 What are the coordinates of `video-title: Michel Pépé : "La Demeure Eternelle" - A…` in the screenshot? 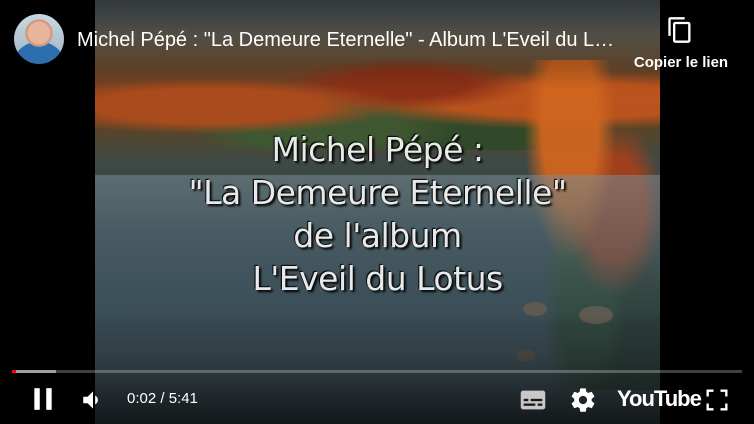 It's located at (349, 40).